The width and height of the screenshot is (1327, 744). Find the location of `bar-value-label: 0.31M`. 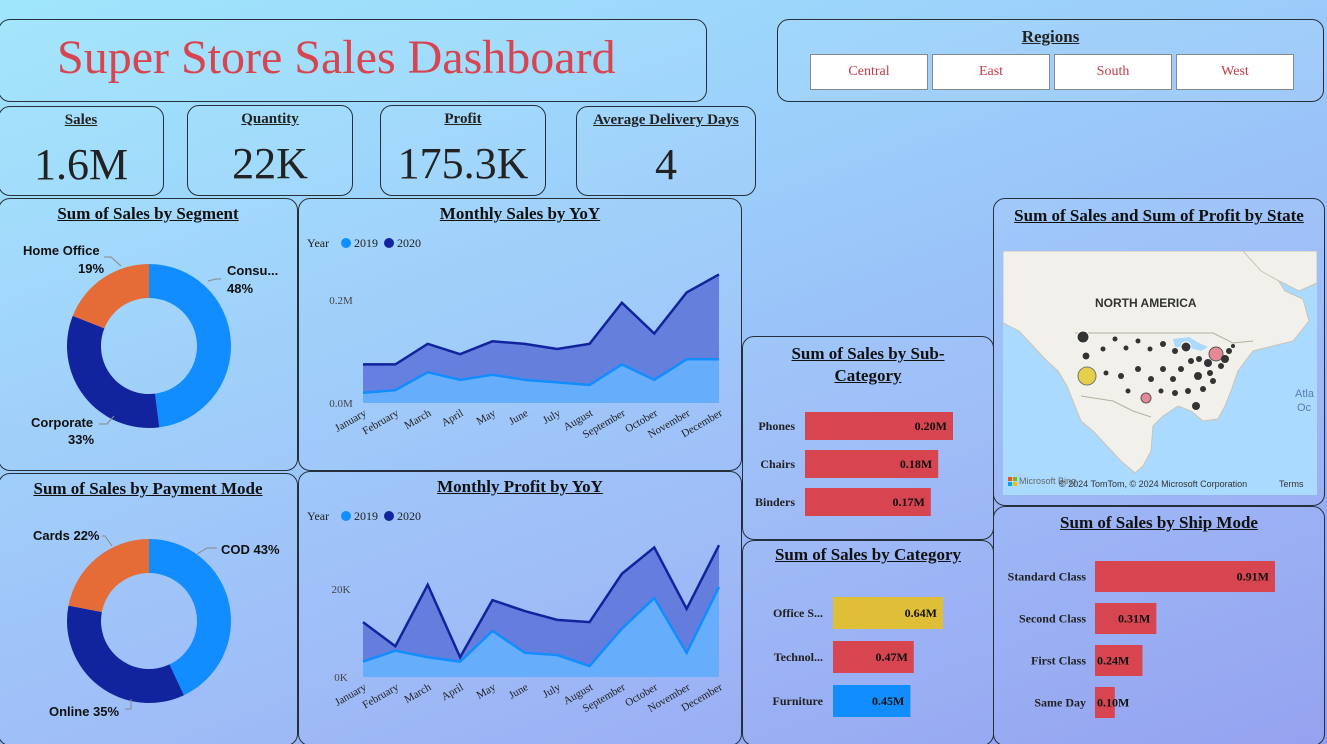

bar-value-label: 0.31M is located at coordinates (1134, 619).